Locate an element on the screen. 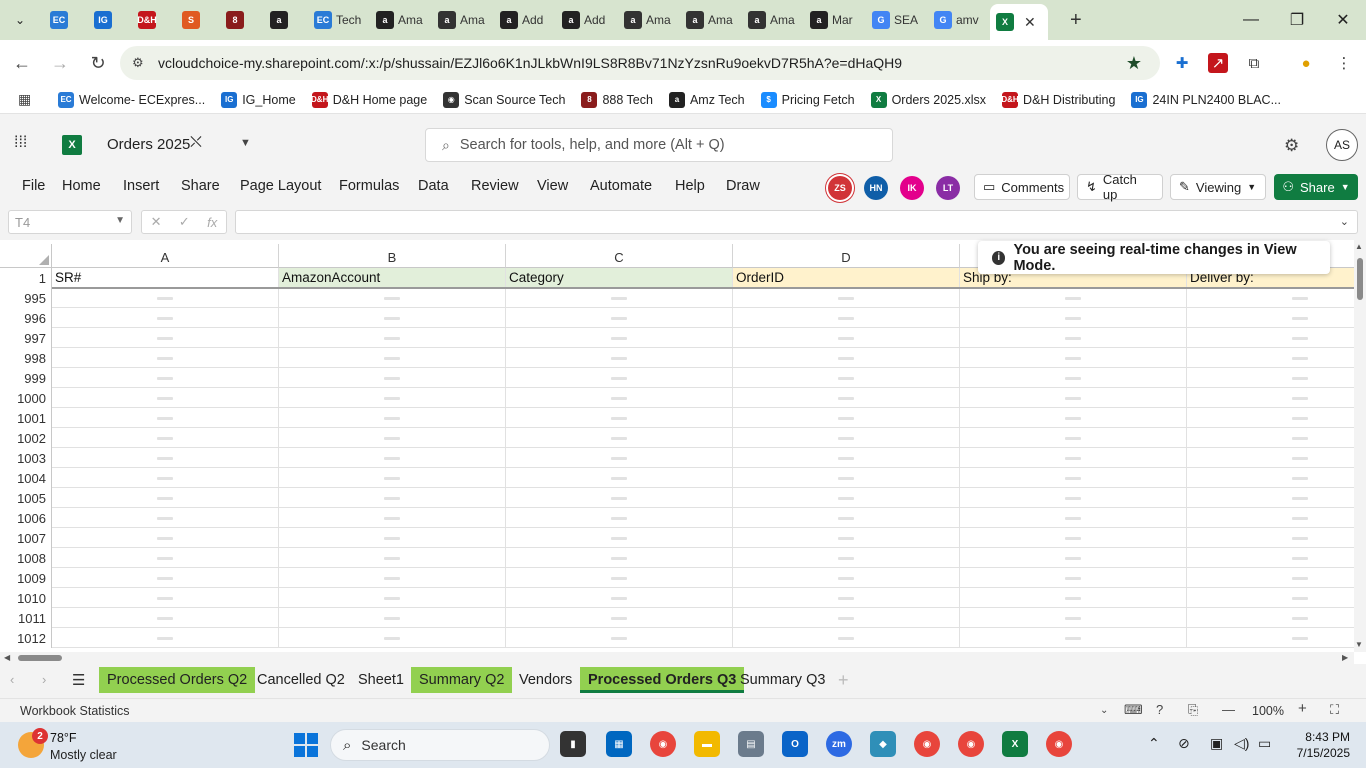  ribbon-tab-formulas: Formulas is located at coordinates (369, 186).